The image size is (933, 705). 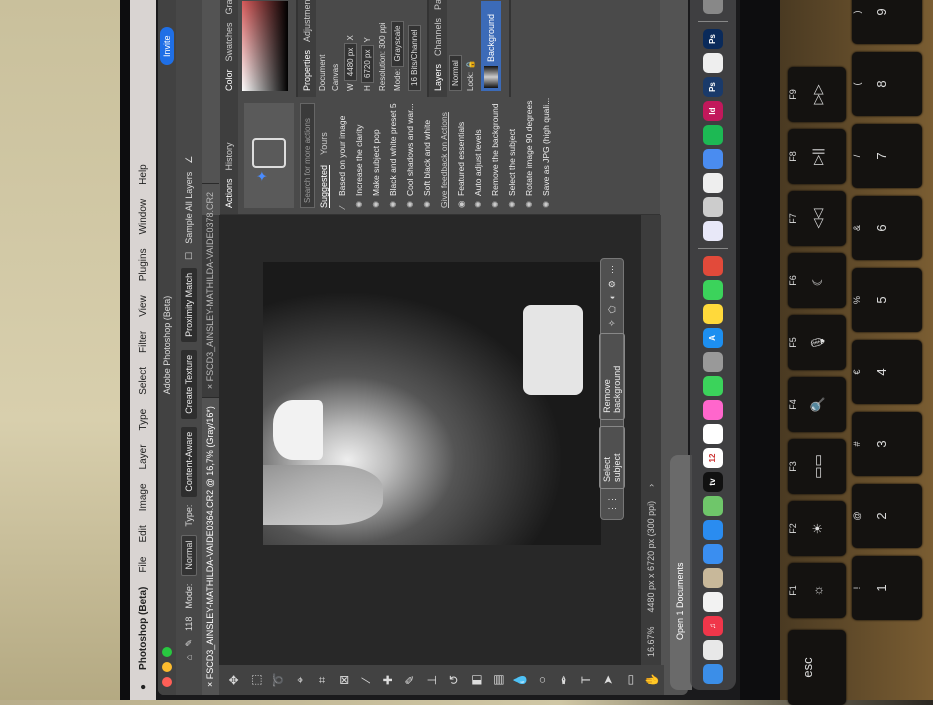 I want to click on key-9: ) 9, so click(x=887, y=22).